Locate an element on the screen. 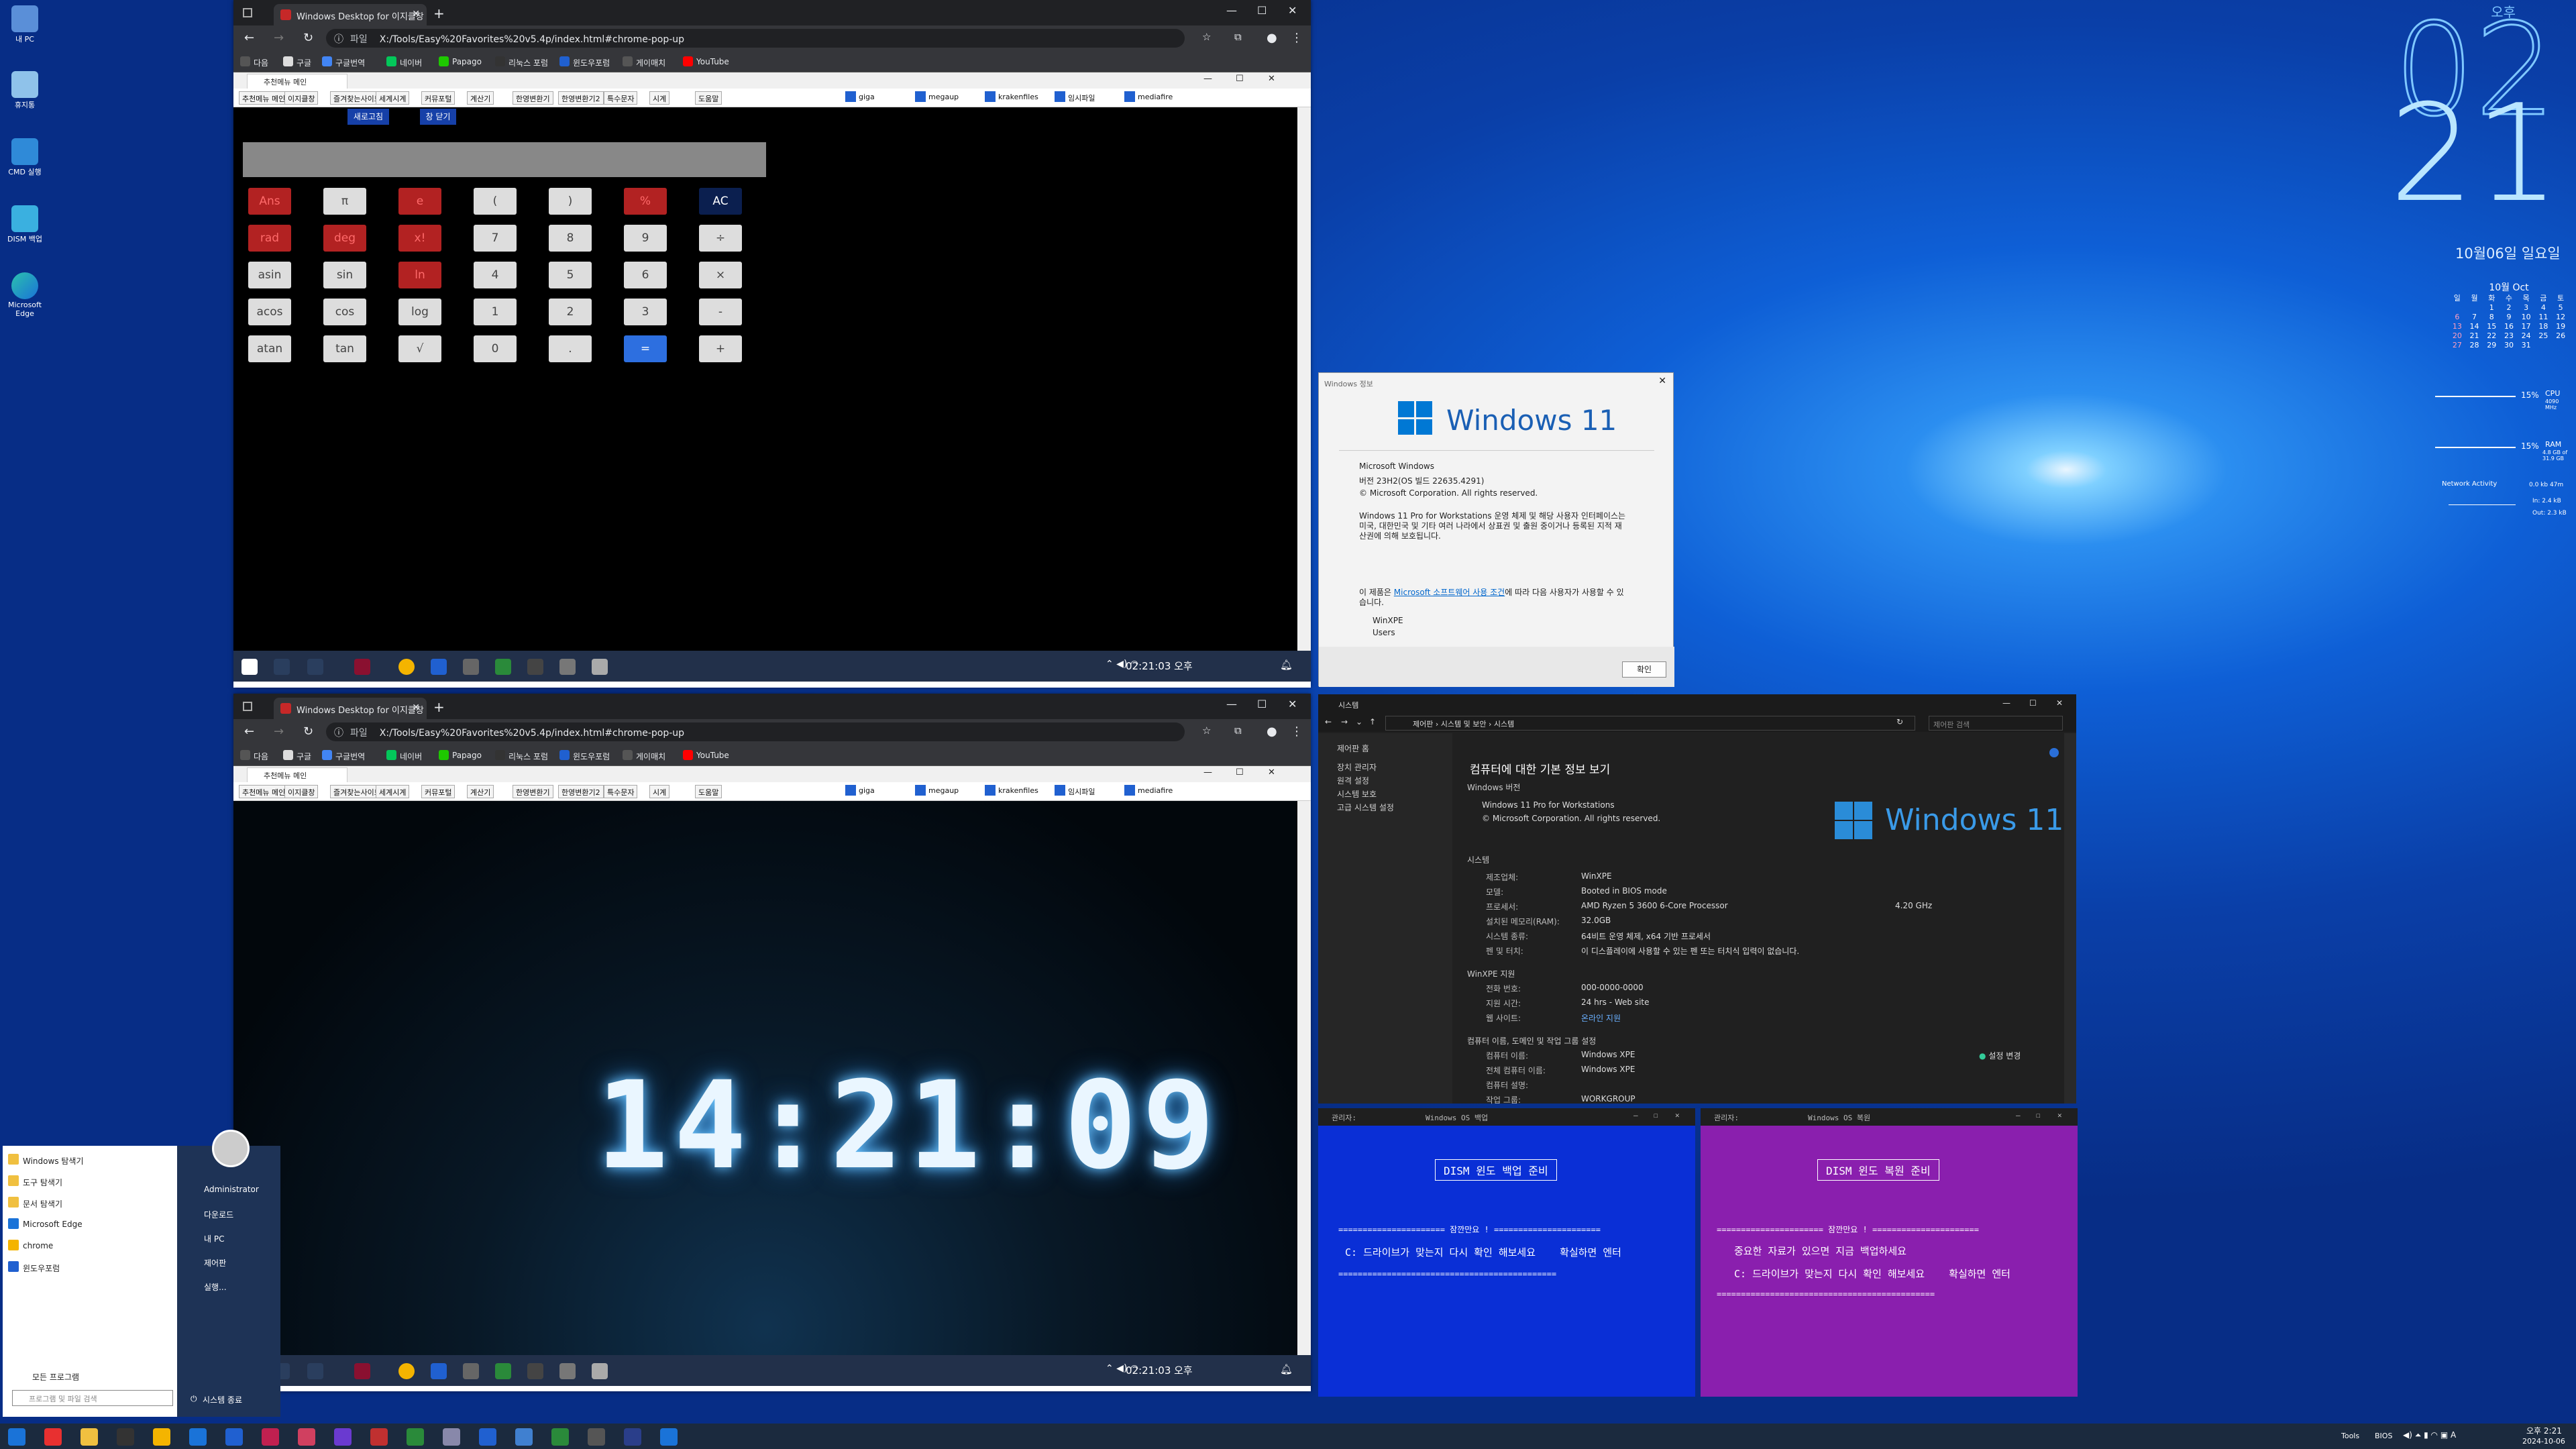 The image size is (2576, 1449). menu-link: giga is located at coordinates (860, 790).